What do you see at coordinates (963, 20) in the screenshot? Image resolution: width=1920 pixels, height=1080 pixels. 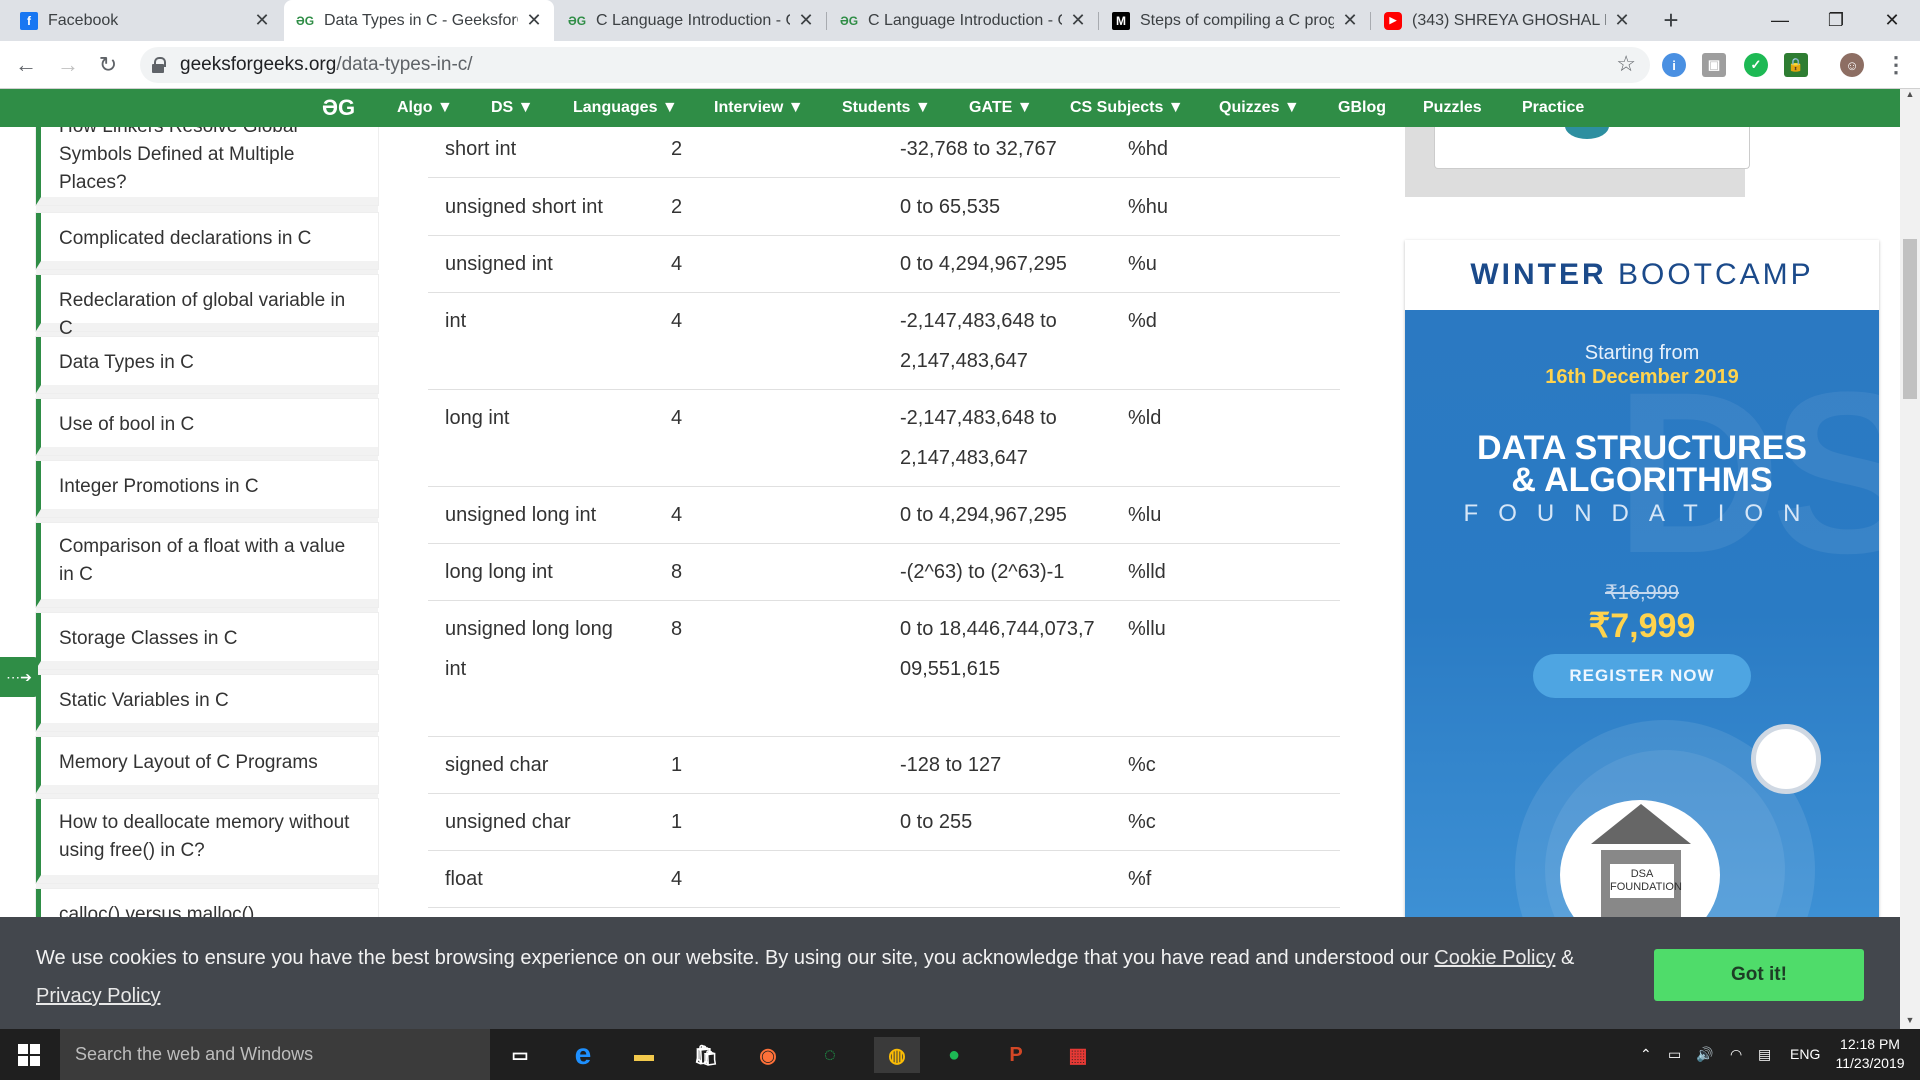 I see `tab-c-language-intro-2: ƏG C Language Introduction - G ✕` at bounding box center [963, 20].